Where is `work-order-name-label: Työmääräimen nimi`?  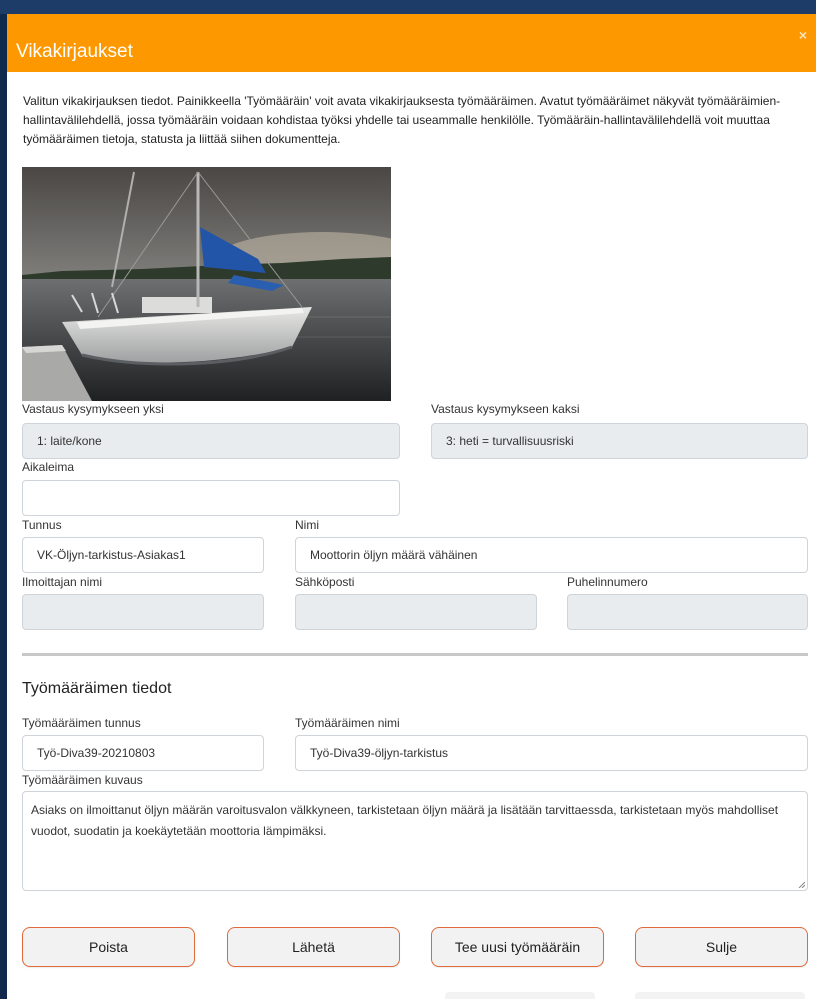 work-order-name-label: Työmääräimen nimi is located at coordinates (347, 723).